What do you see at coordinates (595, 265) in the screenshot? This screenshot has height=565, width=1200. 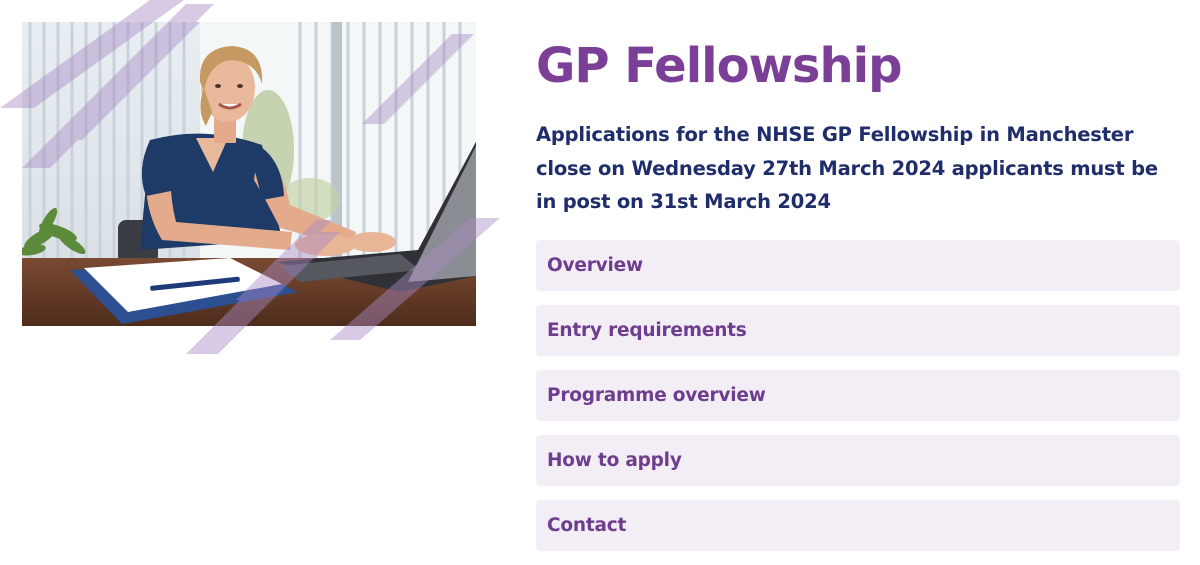 I see `accordion-item-label: Overview` at bounding box center [595, 265].